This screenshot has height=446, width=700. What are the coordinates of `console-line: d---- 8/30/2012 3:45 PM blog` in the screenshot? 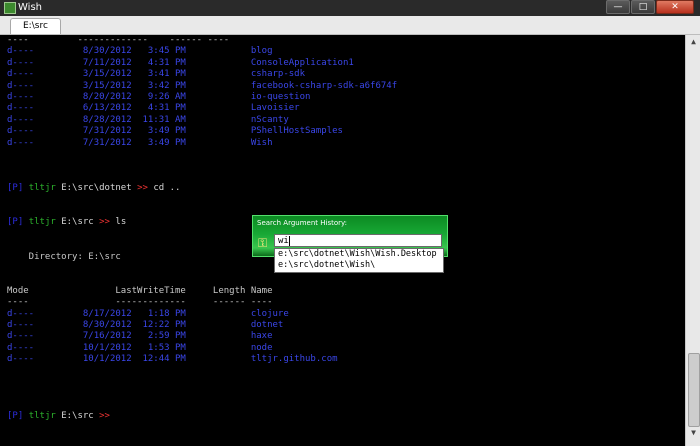 It's located at (140, 51).